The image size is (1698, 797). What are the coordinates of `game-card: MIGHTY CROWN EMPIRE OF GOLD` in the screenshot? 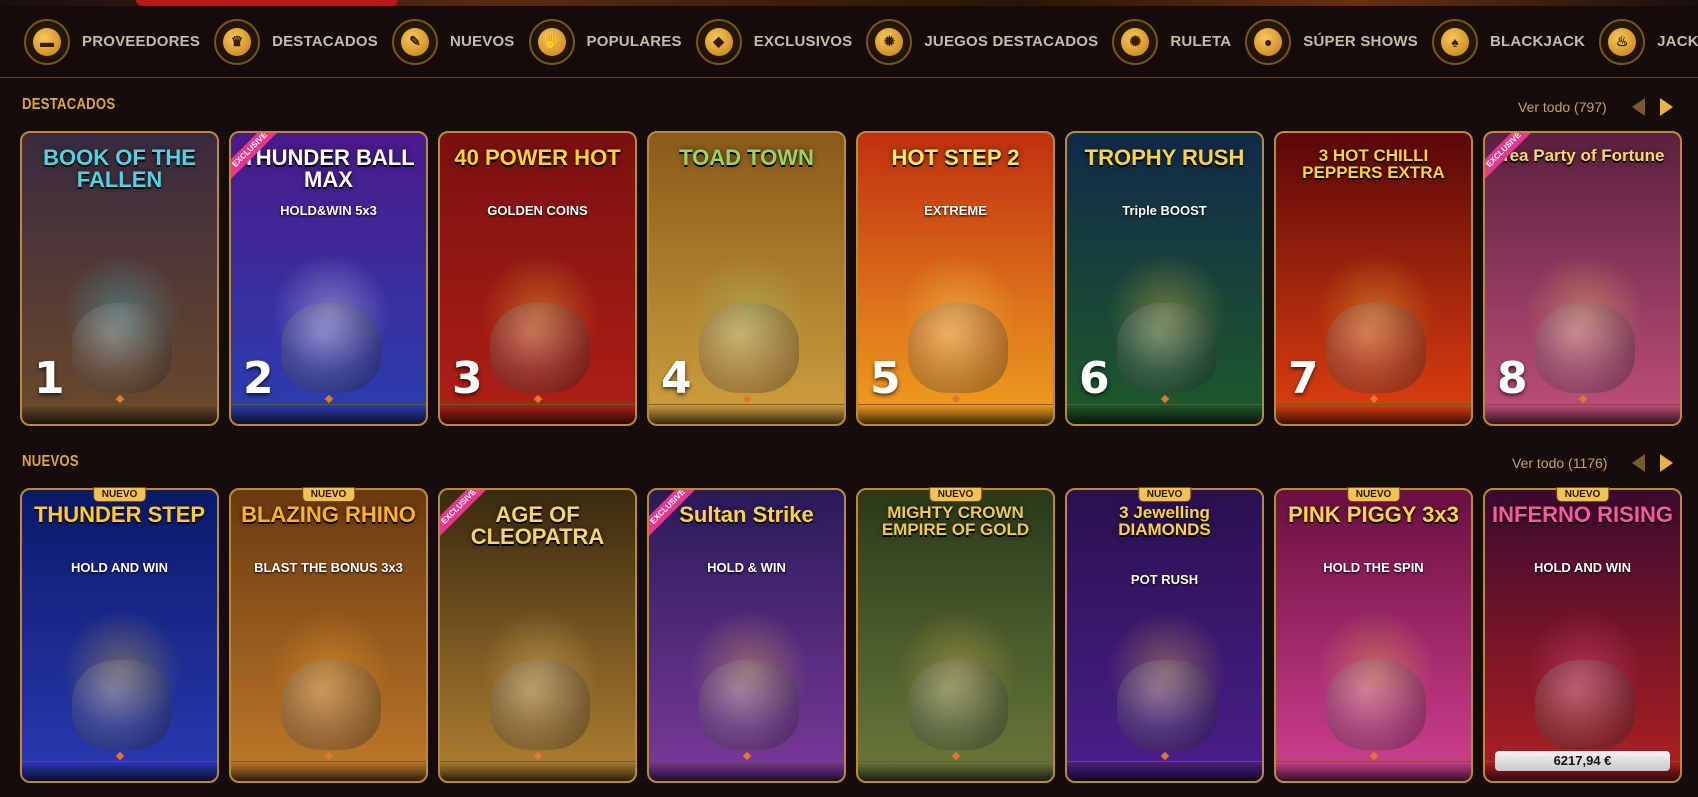 It's located at (955, 635).